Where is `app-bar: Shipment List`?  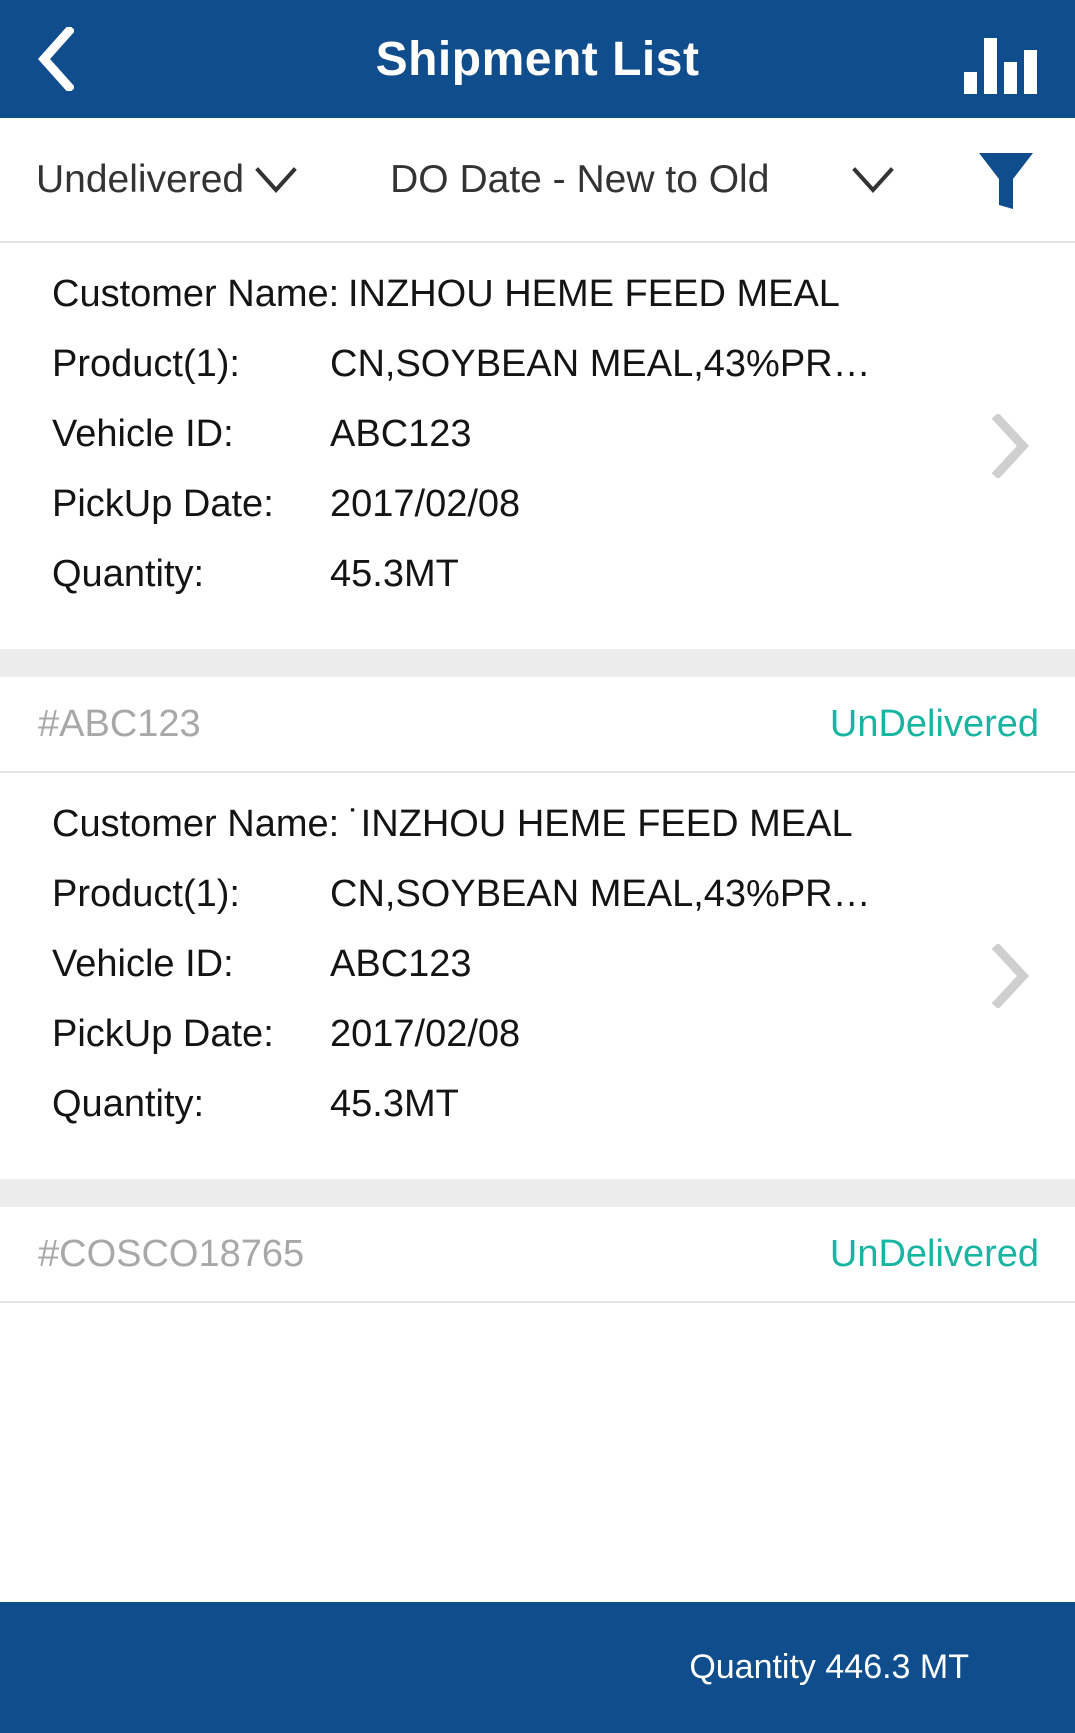 app-bar: Shipment List is located at coordinates (537, 59).